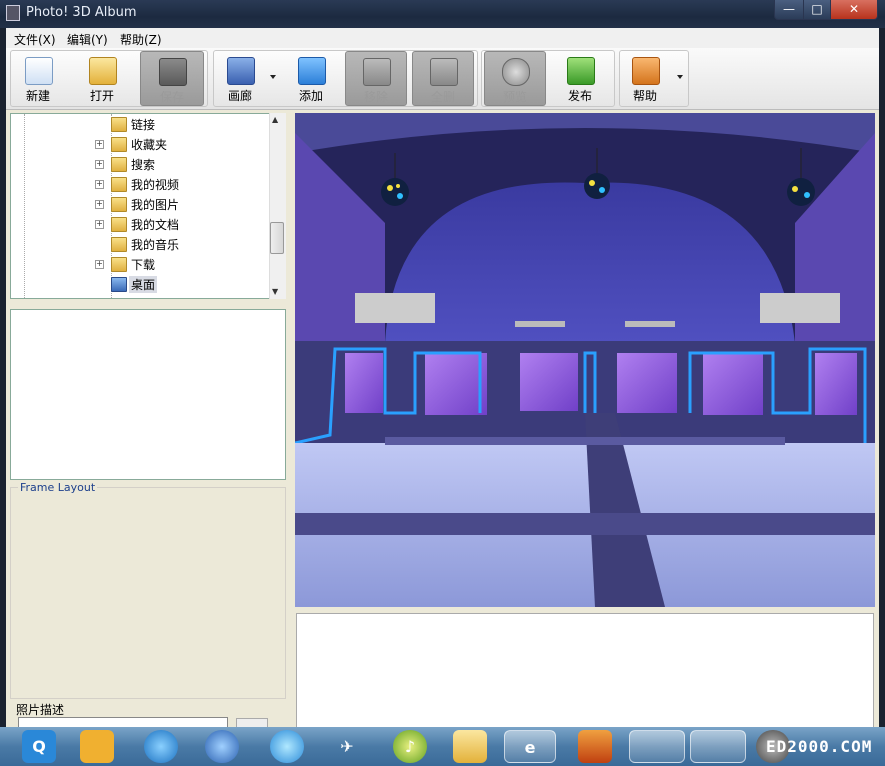 The width and height of the screenshot is (885, 766). I want to click on tree-item: + 收藏夹, so click(140, 144).